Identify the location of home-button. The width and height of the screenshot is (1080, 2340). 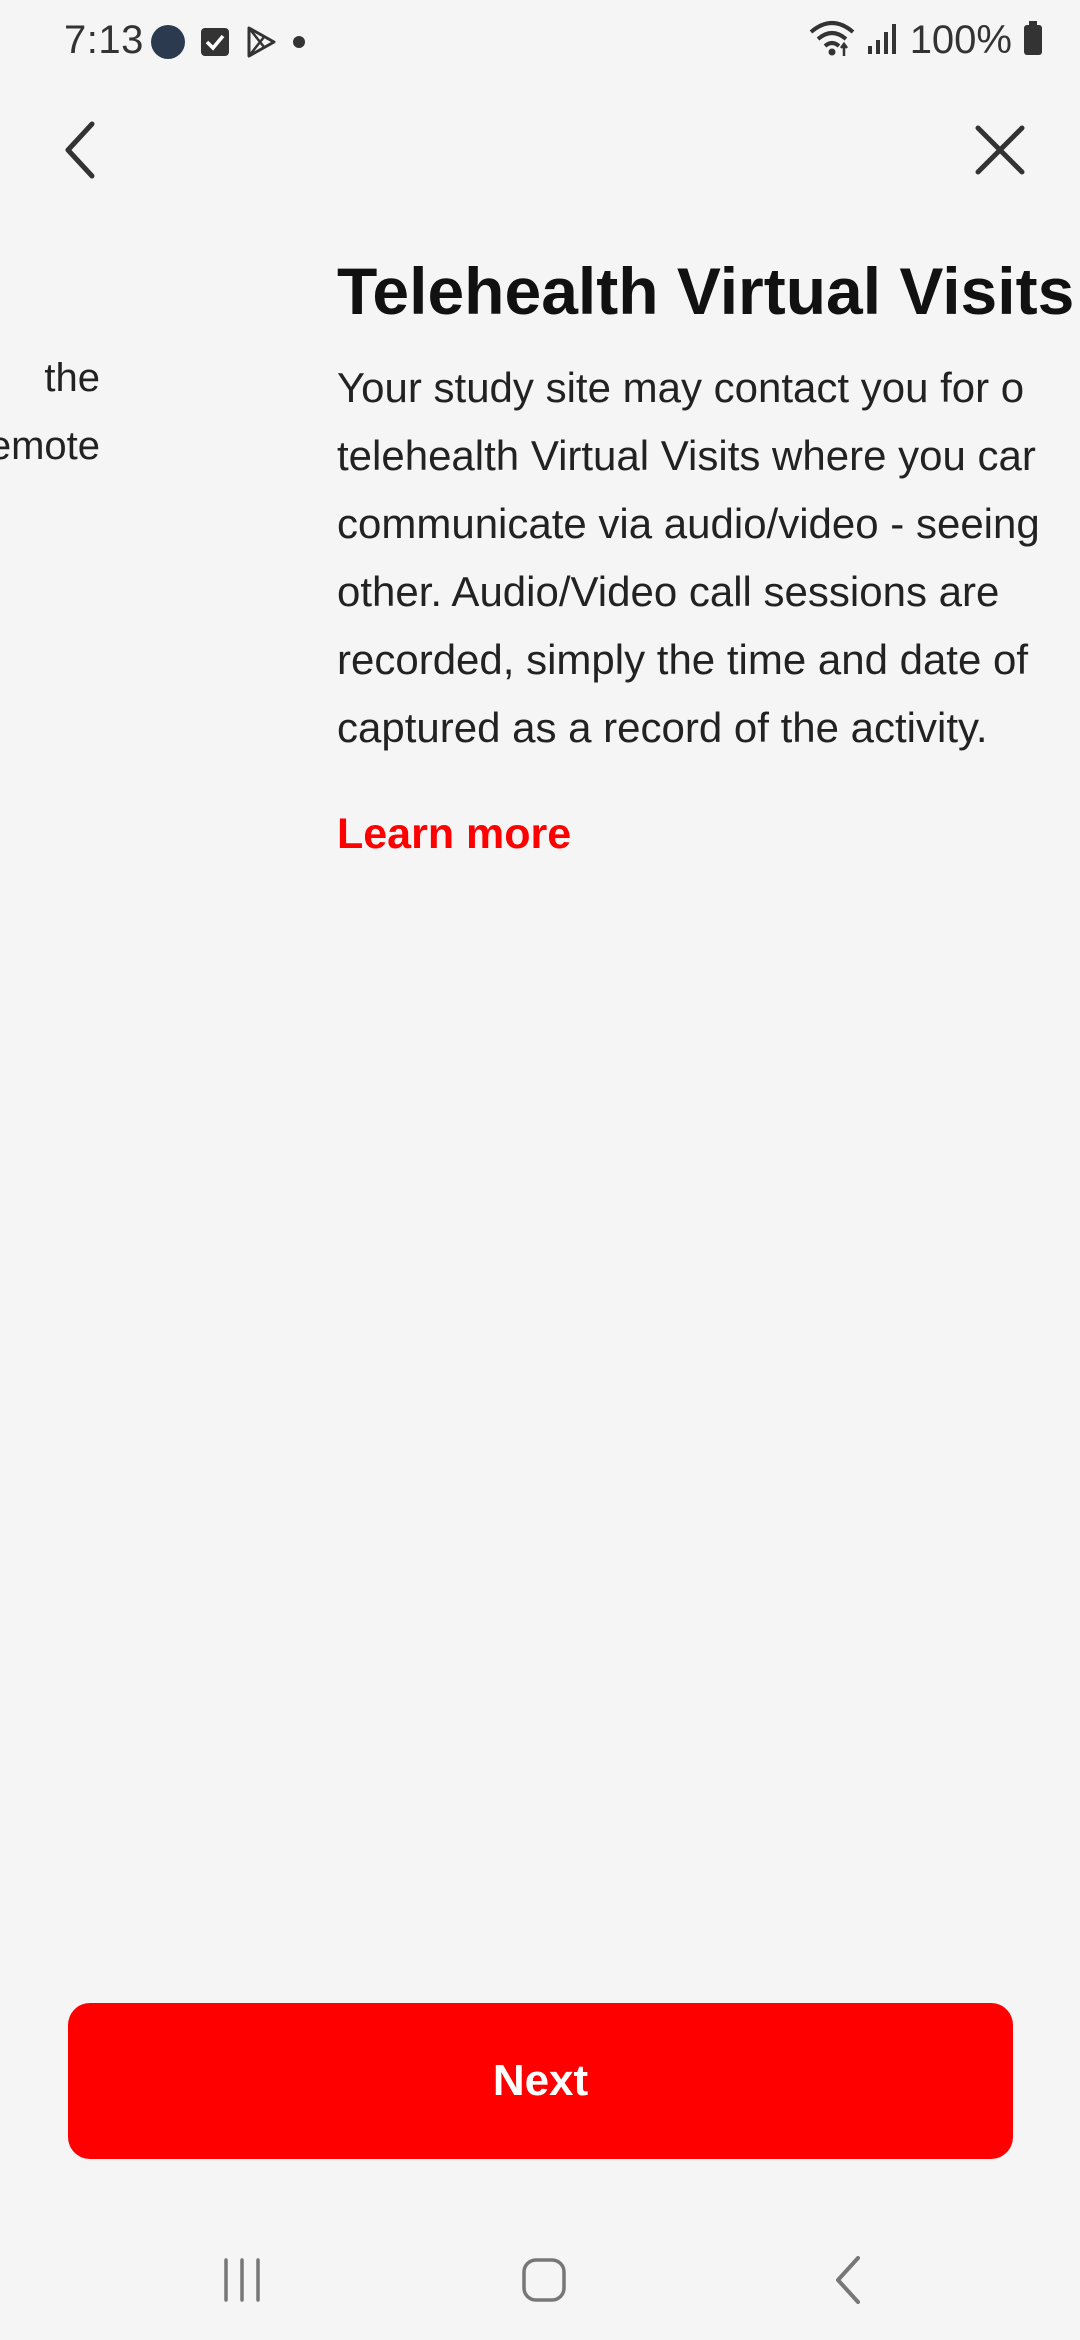
(544, 2280).